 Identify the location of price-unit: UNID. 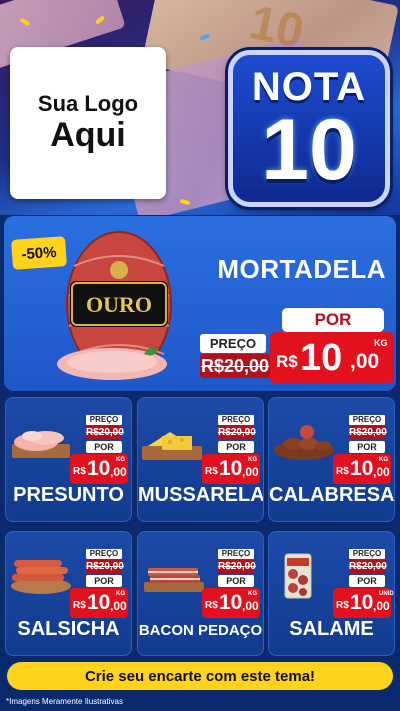
(386, 594).